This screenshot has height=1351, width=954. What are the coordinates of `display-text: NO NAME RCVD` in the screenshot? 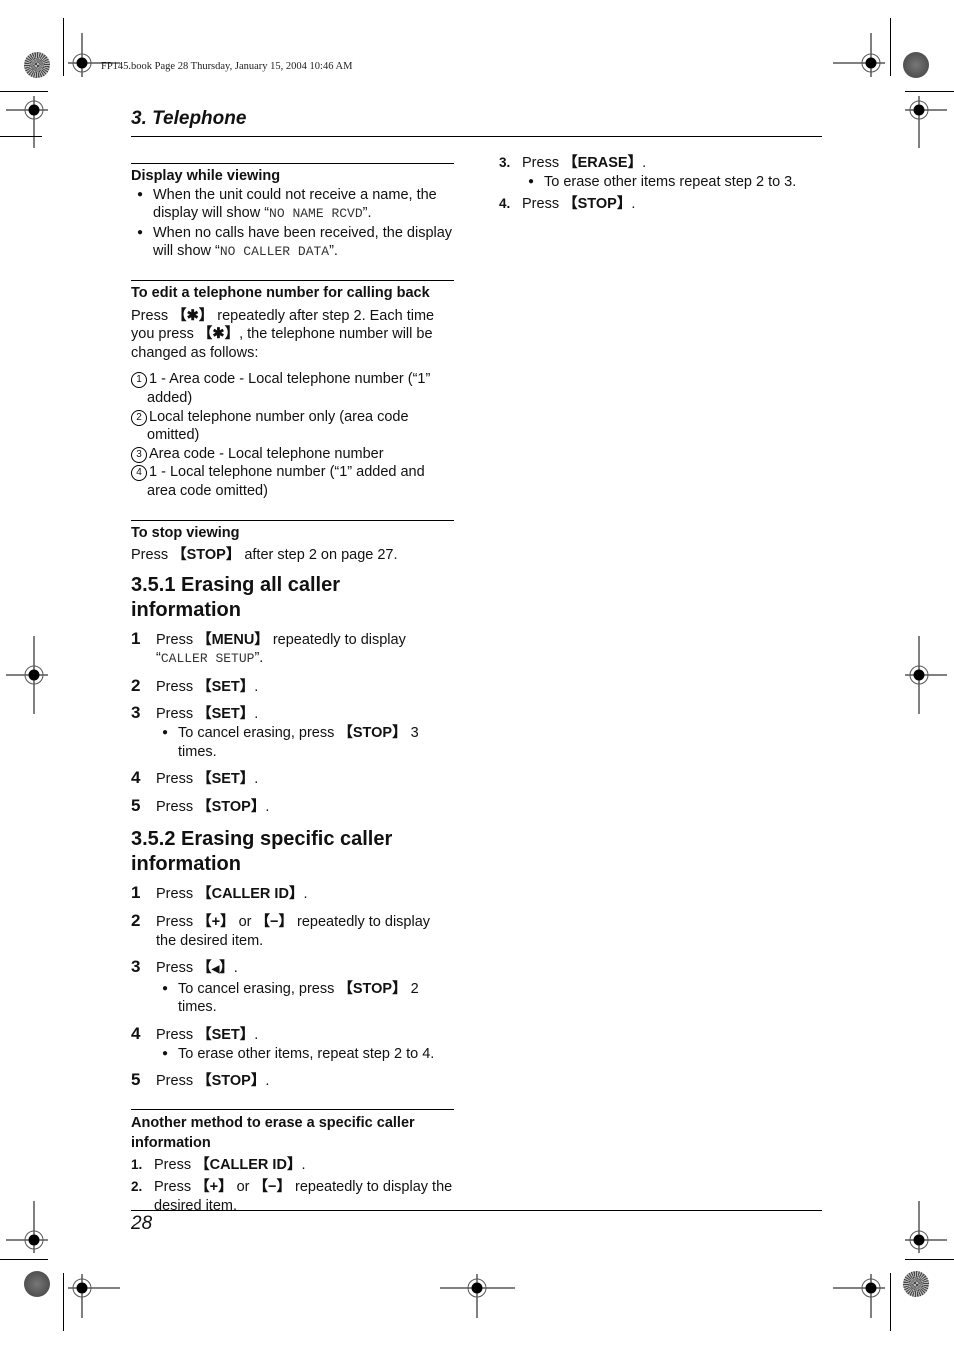 It's located at (316, 214).